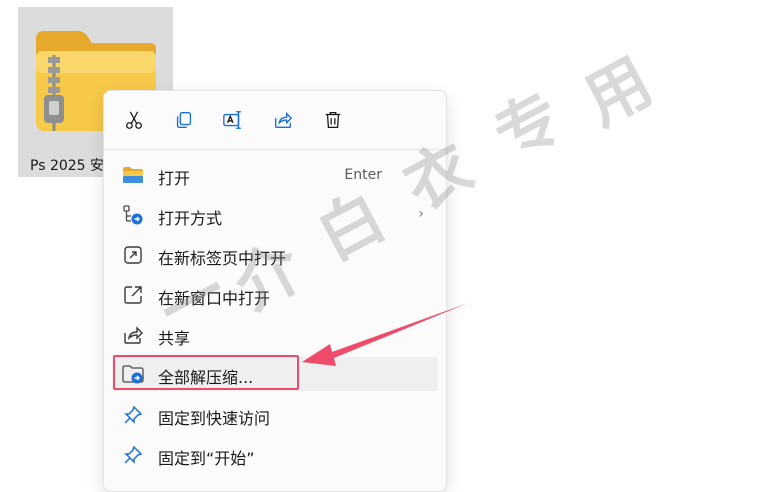  I want to click on delete-button, so click(333, 120).